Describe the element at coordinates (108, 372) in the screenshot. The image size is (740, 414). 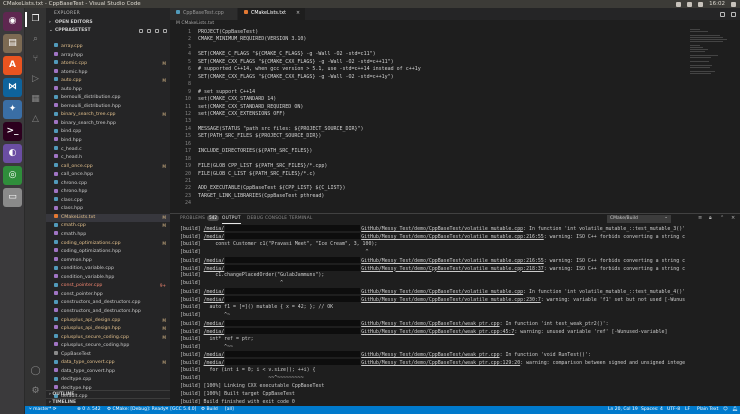
I see `file-item: data_type_convert.hpp` at that location.